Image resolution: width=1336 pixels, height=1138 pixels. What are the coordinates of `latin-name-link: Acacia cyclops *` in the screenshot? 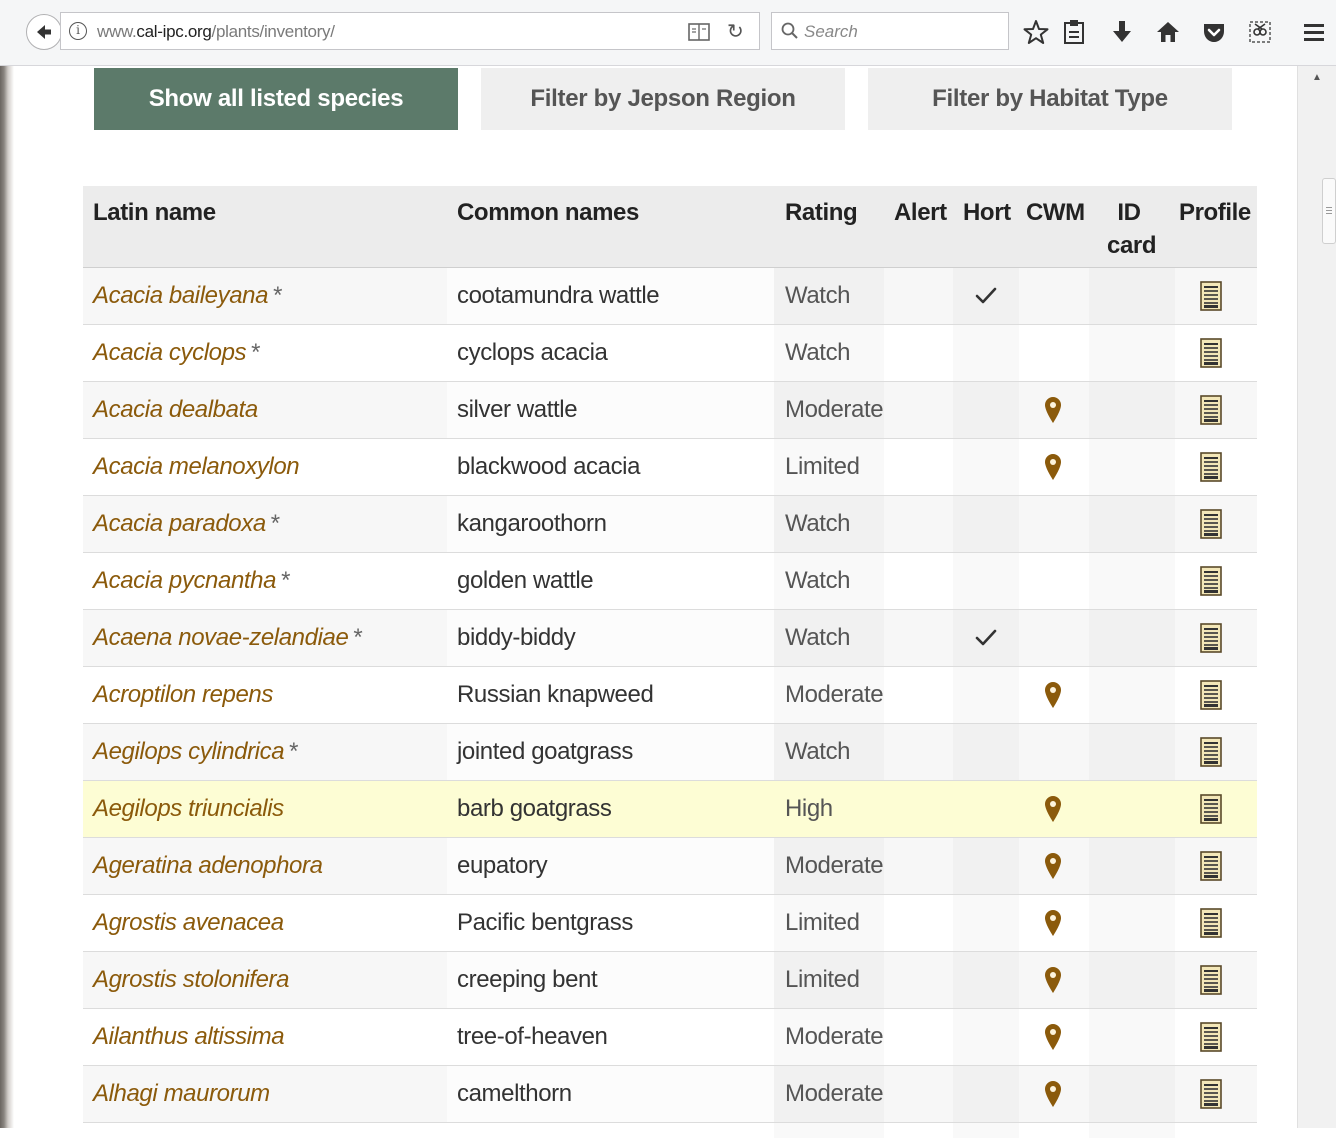 It's located at (176, 353).